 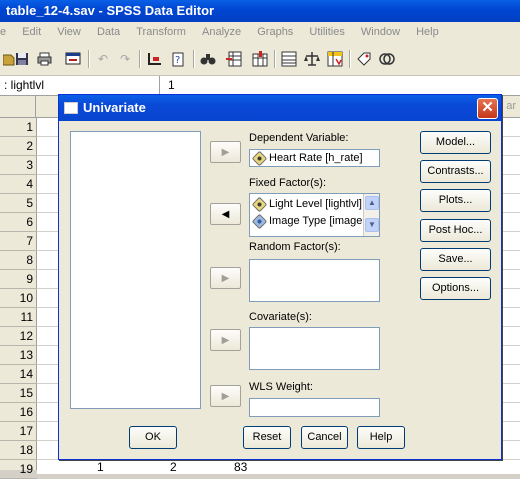 I want to click on menu-graphs: Graphs, so click(x=275, y=32).